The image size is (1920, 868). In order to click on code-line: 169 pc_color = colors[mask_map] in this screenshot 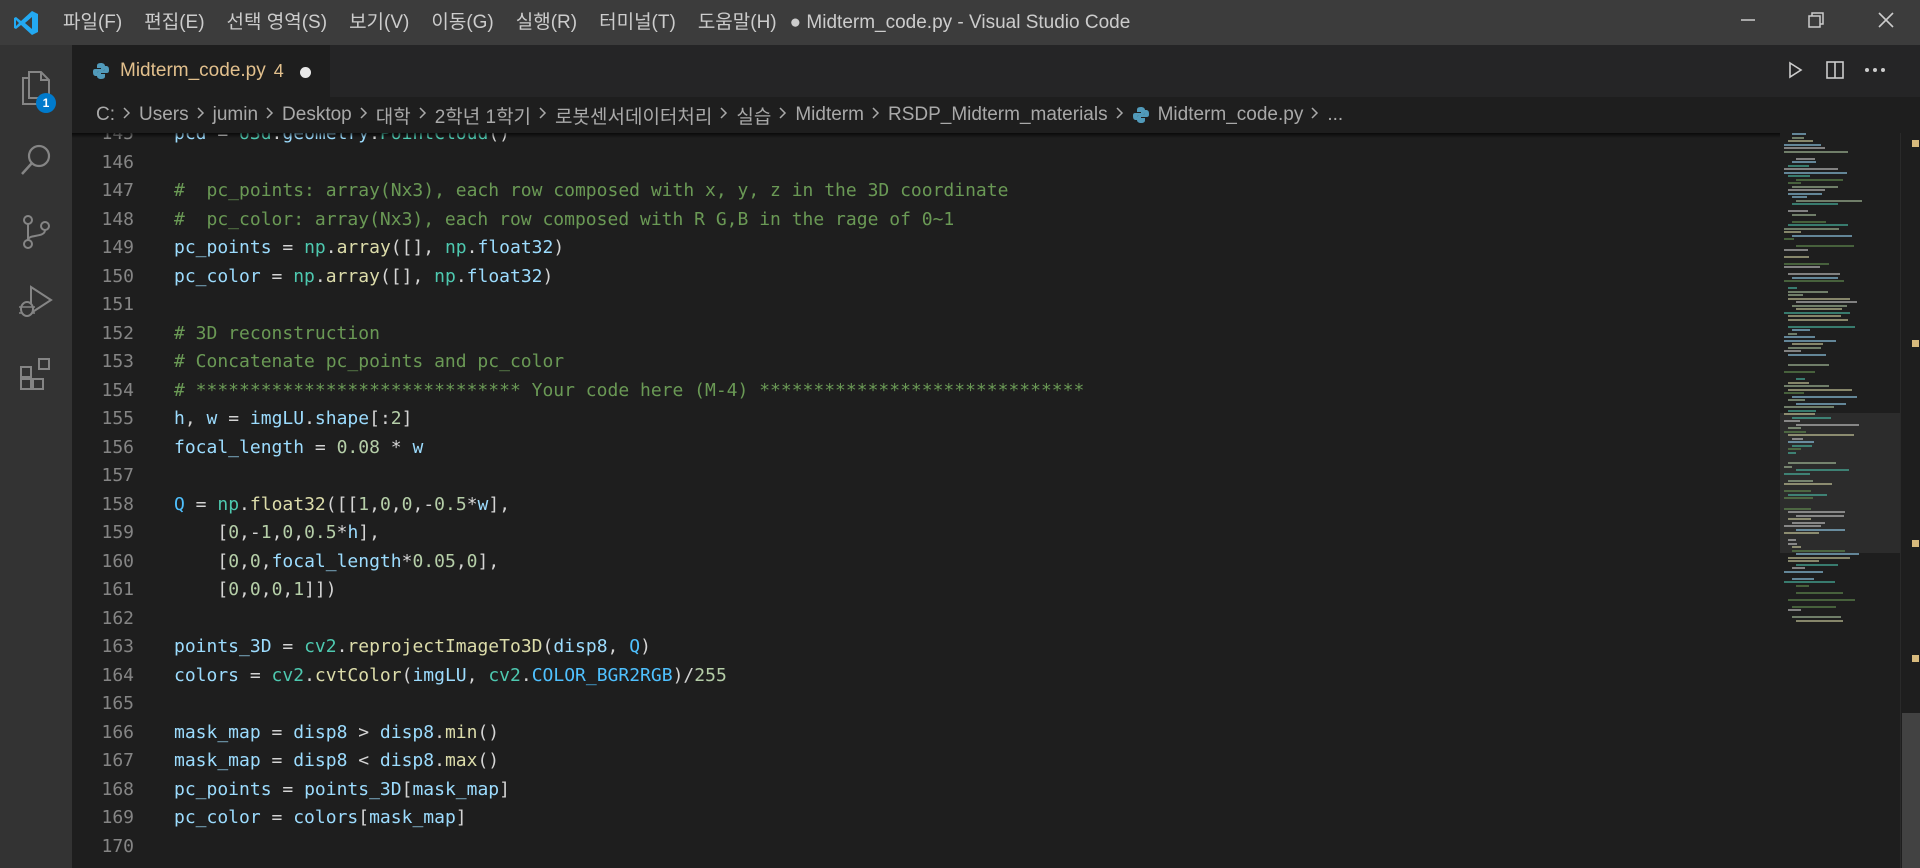, I will do `click(926, 818)`.